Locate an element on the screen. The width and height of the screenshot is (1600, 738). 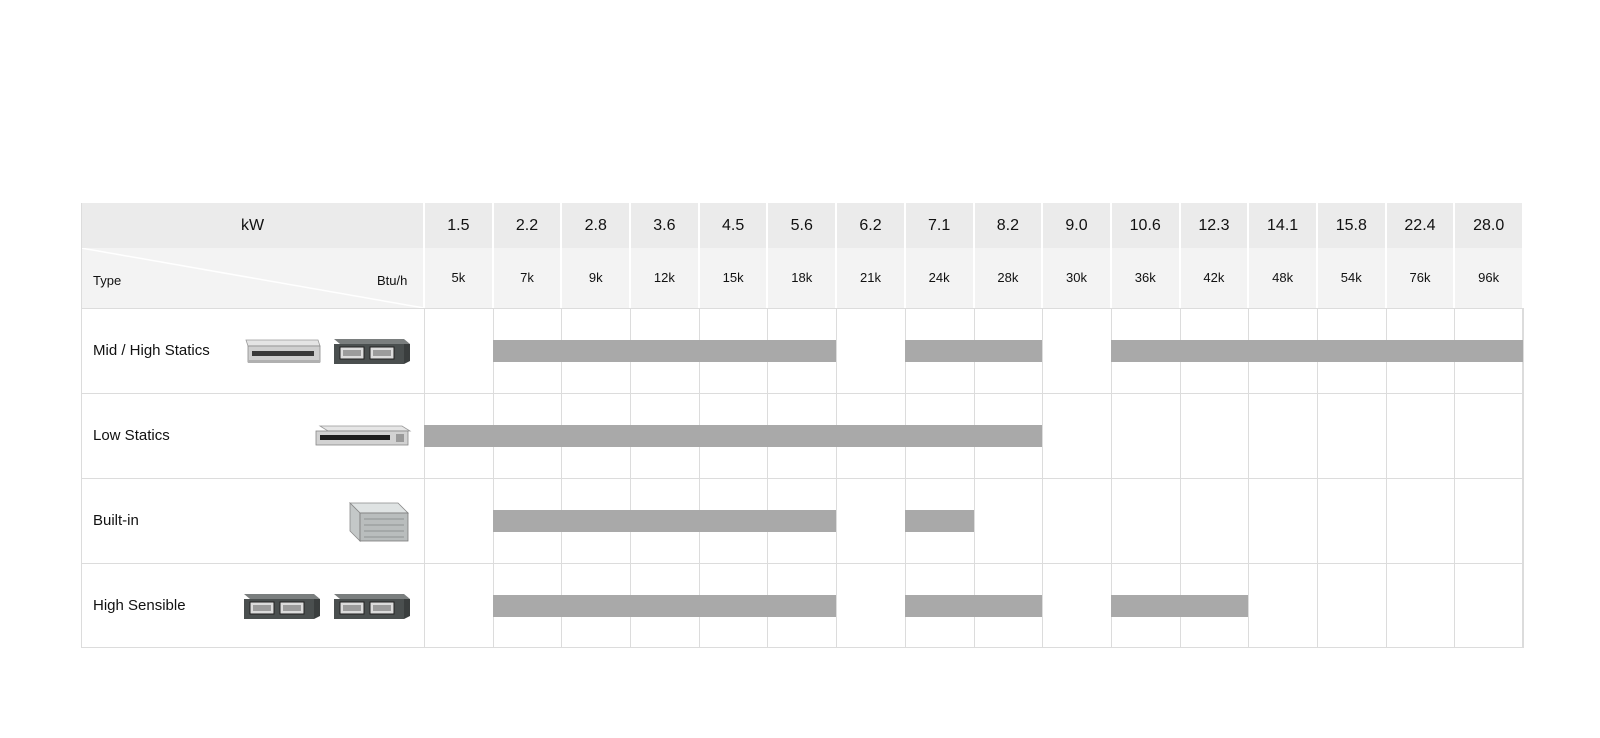
kw-label: kW is located at coordinates (252, 225).